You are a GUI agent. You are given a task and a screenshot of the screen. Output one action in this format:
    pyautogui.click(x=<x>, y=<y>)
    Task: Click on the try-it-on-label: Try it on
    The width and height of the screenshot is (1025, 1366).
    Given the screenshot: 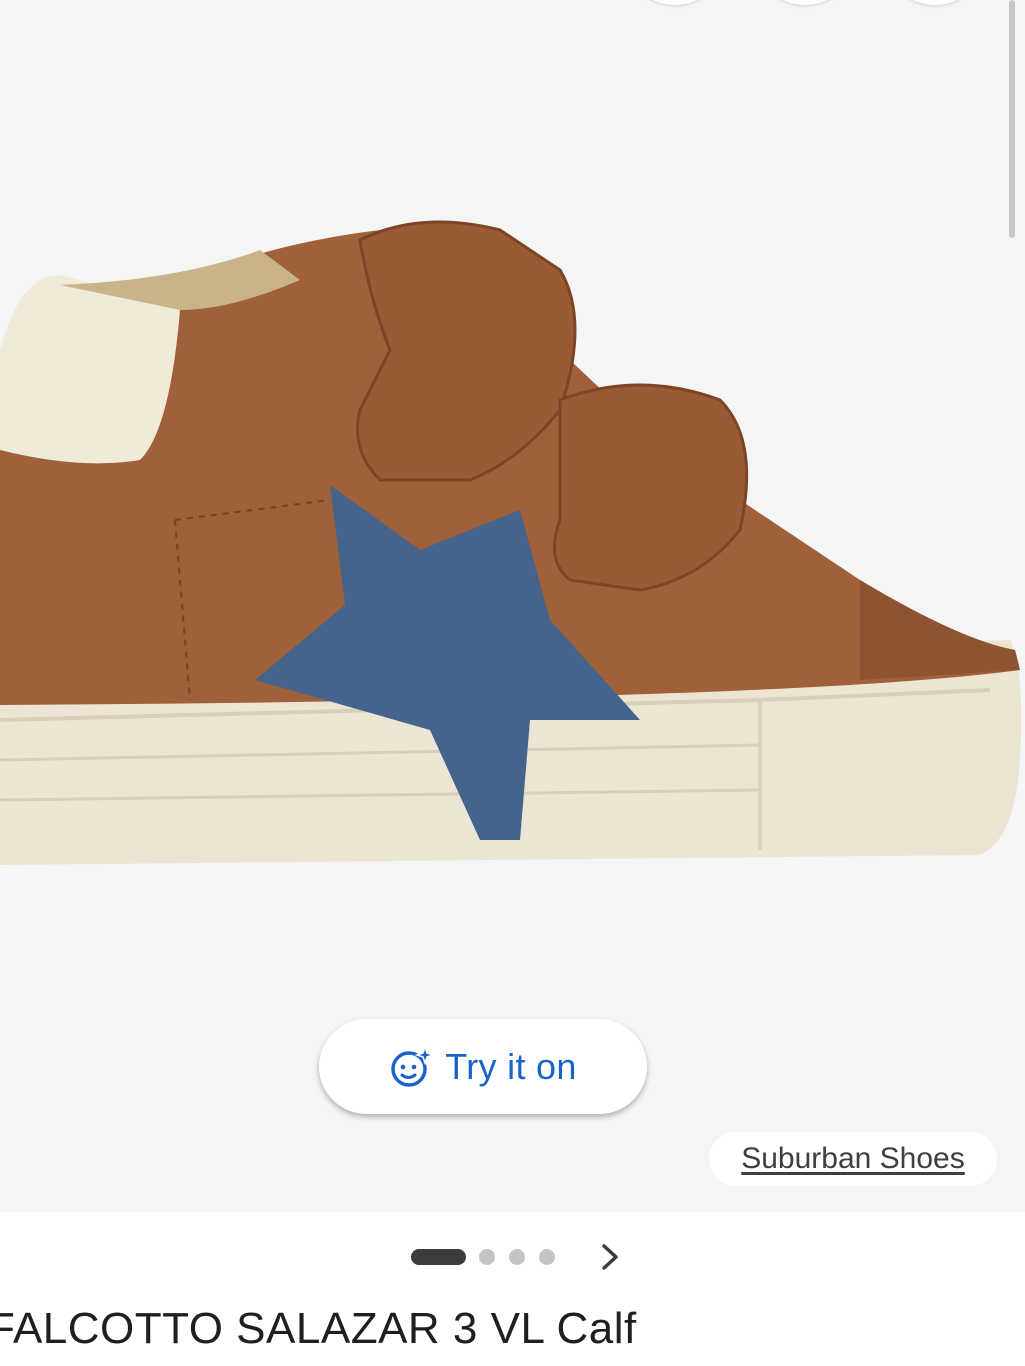 What is the action you would take?
    pyautogui.click(x=511, y=1066)
    